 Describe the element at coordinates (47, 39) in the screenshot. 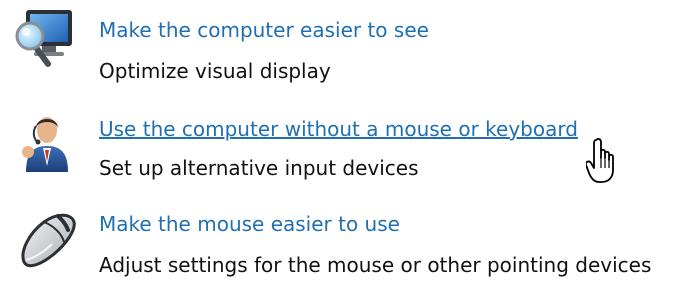

I see `magnifier-monitor-icon` at that location.